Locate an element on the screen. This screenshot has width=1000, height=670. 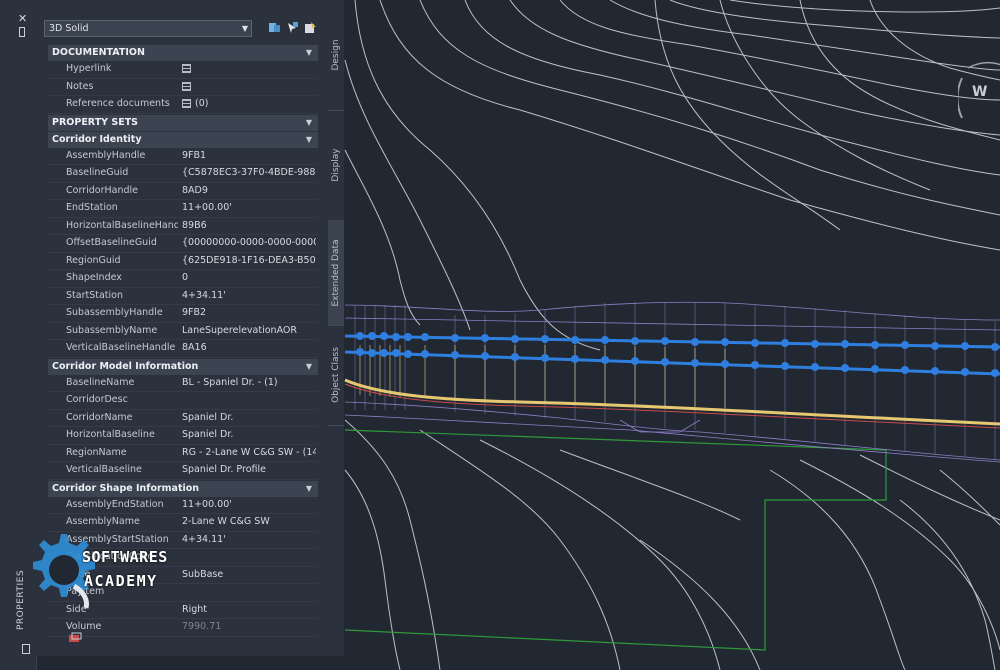
autohide-icon is located at coordinates (22, 32).